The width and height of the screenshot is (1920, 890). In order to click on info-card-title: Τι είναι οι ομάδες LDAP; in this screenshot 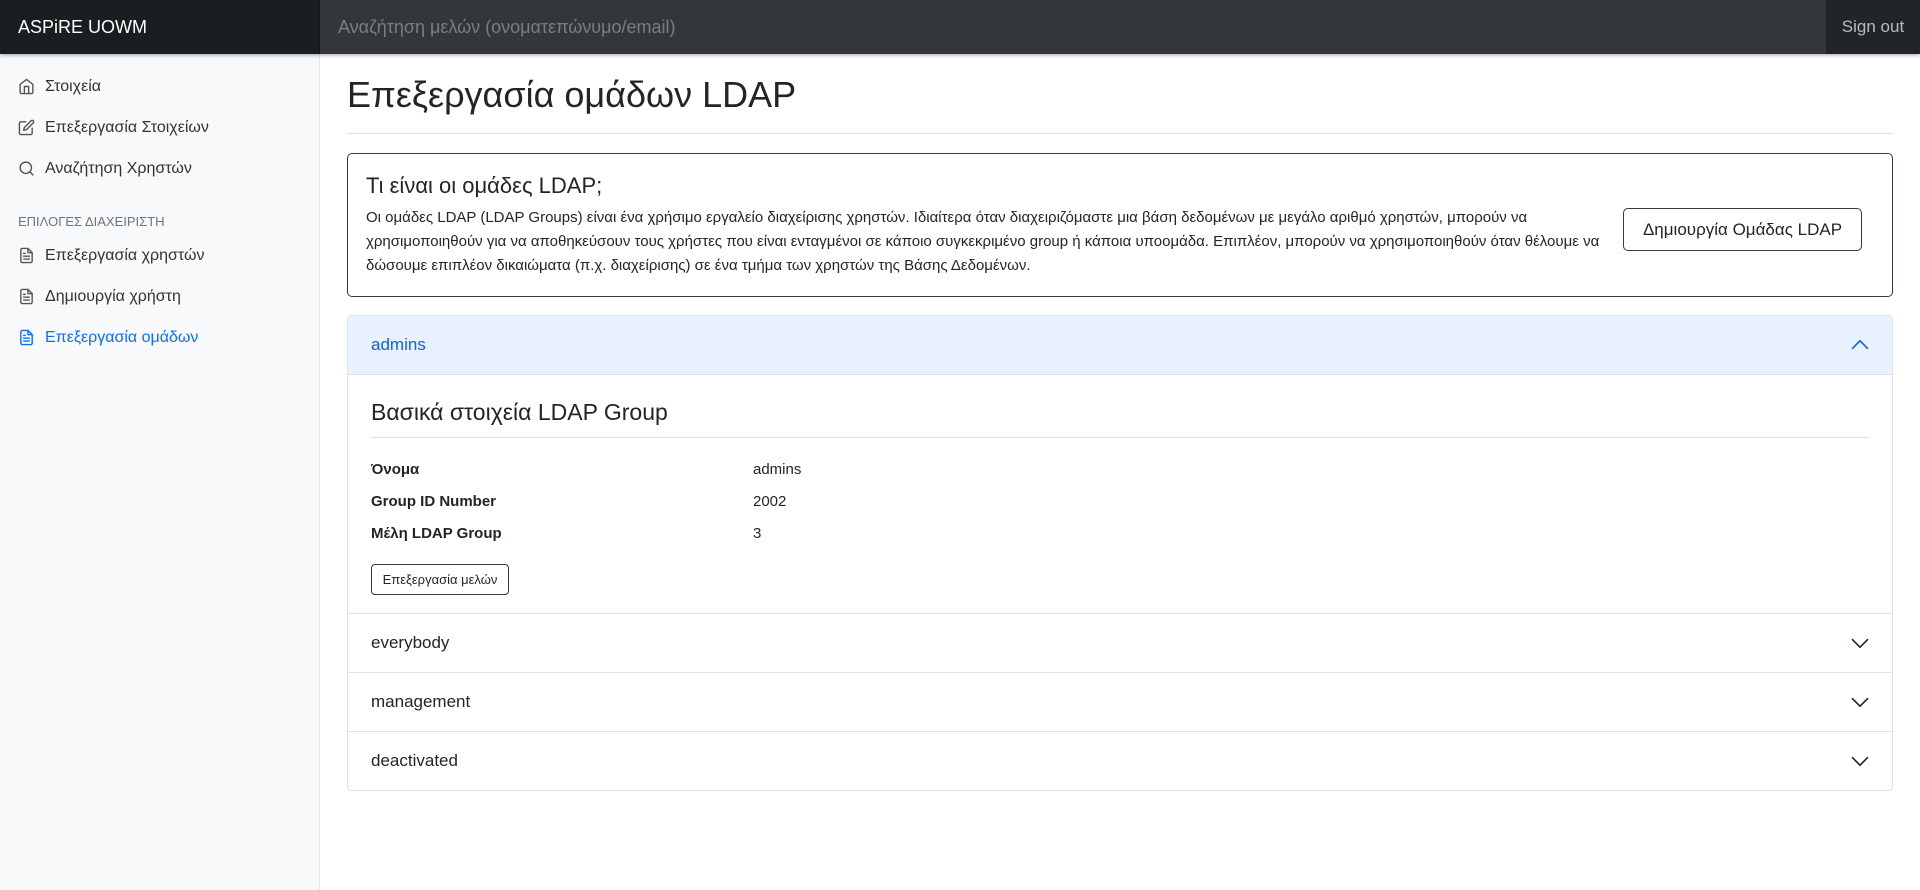, I will do `click(484, 185)`.